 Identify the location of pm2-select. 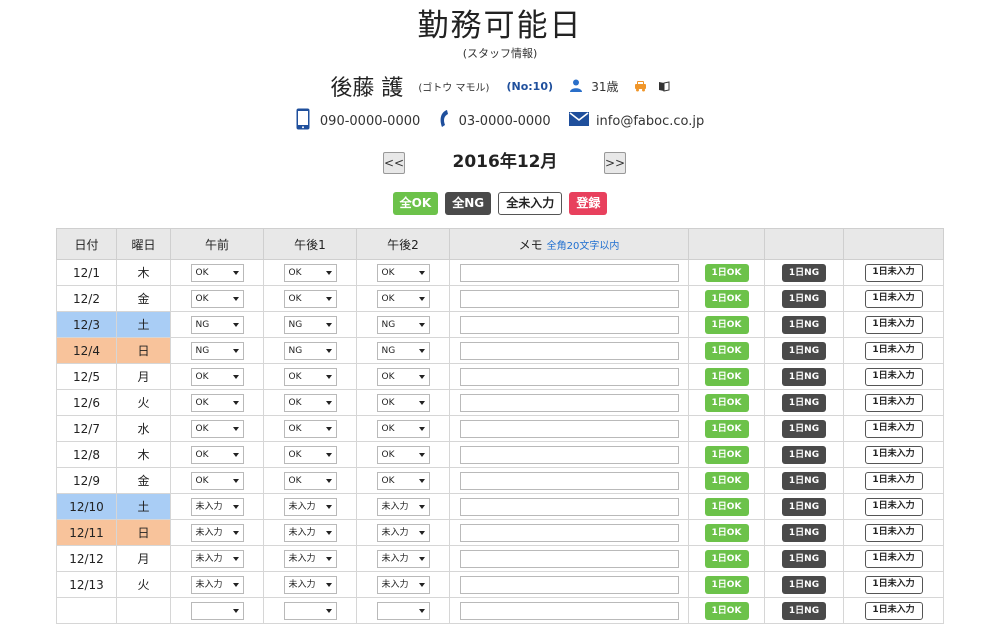
(403, 610).